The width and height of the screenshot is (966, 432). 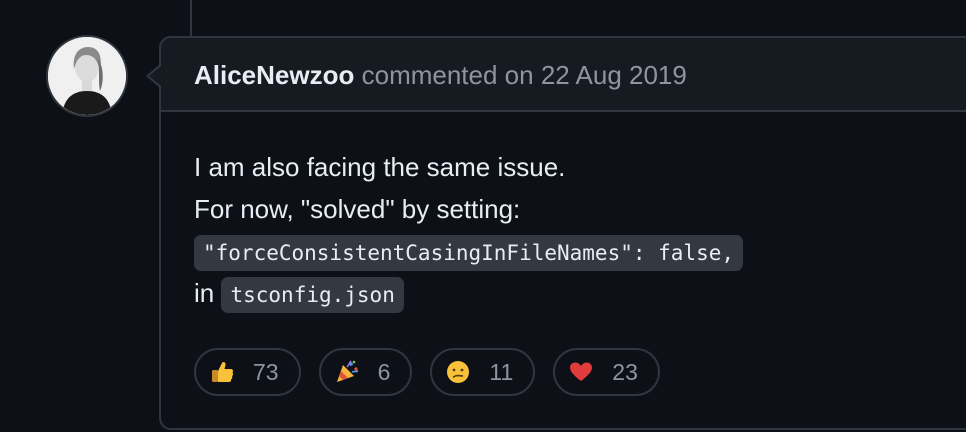 I want to click on comment-pointer-fill, so click(x=155, y=76).